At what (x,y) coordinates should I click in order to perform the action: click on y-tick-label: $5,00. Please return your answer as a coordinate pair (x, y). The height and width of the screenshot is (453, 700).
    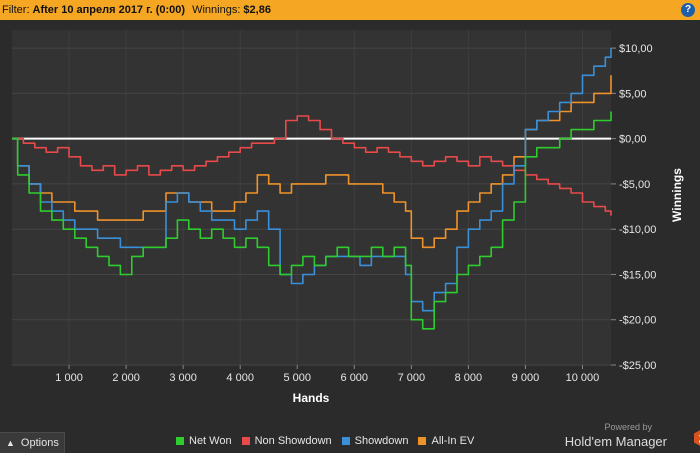
    Looking at the image, I should click on (633, 94).